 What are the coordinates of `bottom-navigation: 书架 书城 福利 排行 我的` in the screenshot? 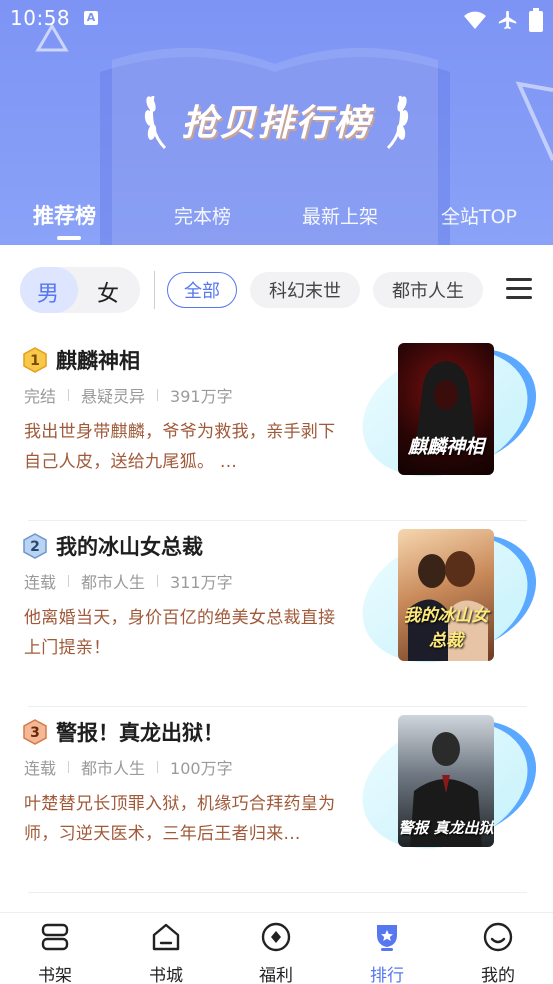 It's located at (276, 948).